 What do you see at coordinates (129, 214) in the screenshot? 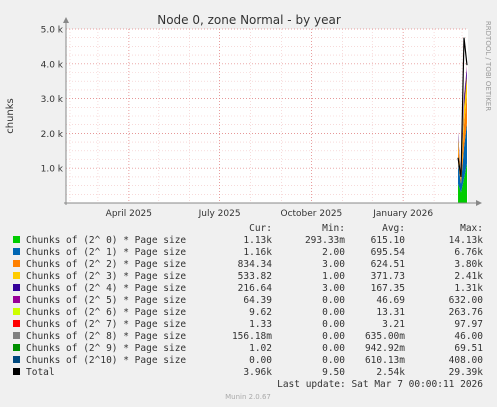
I see `x-tick-label: April 2025` at bounding box center [129, 214].